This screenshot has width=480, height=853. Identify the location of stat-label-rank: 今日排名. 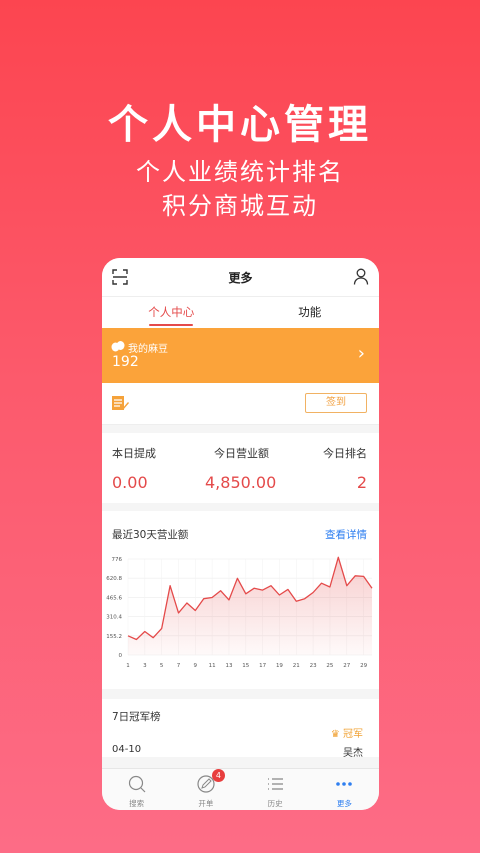
(345, 453).